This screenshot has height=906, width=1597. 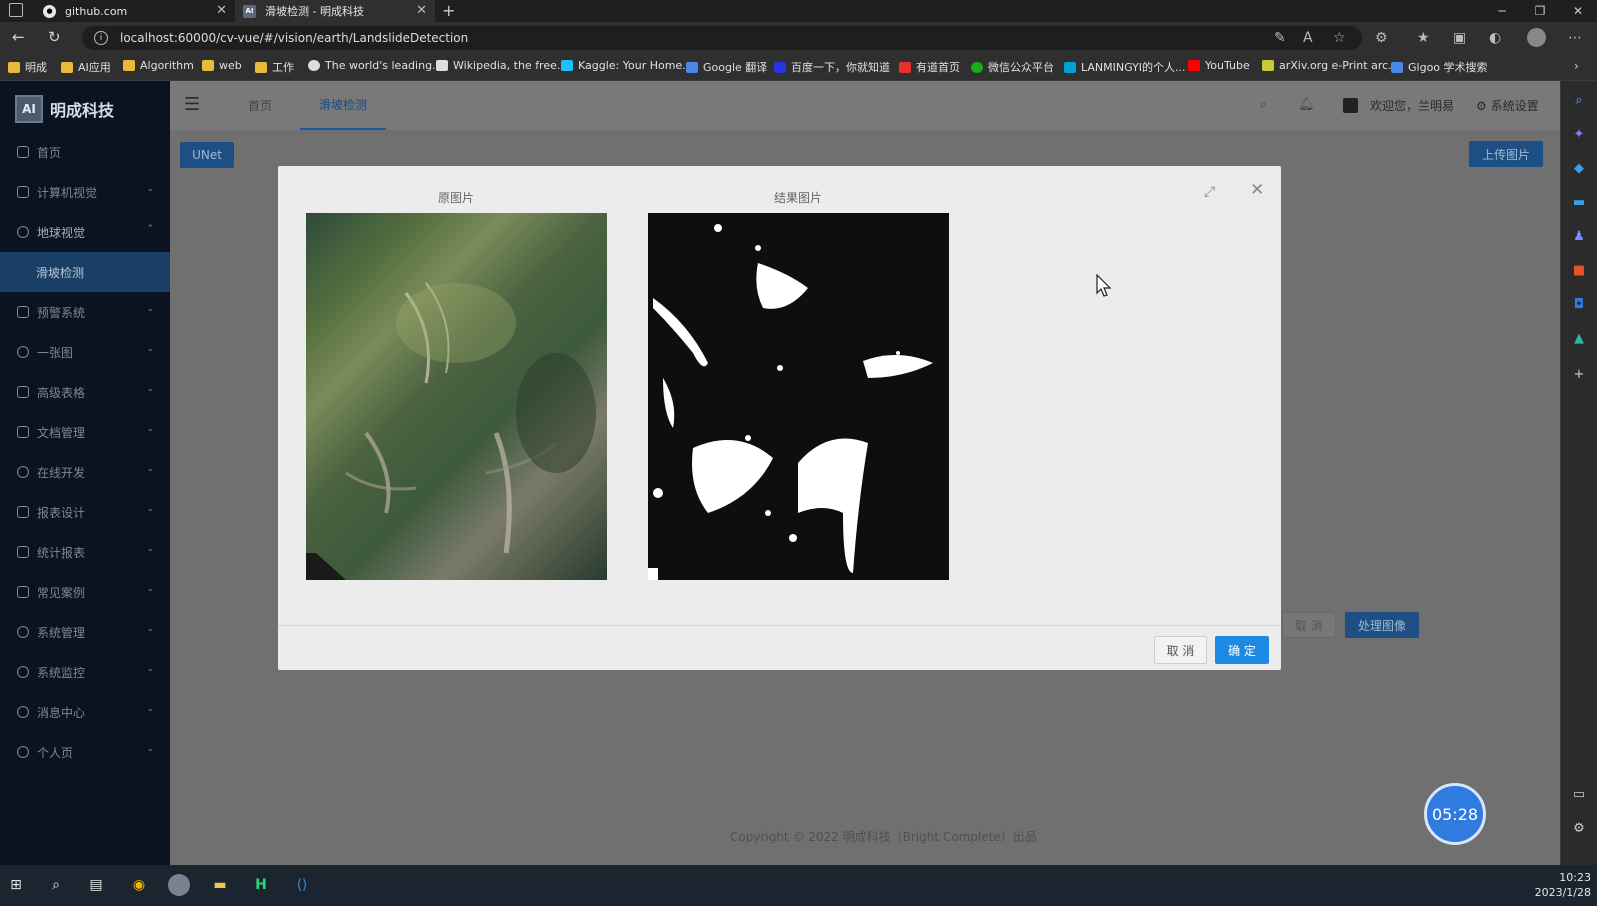 What do you see at coordinates (1219, 65) in the screenshot?
I see `bookmark-item: YouTube` at bounding box center [1219, 65].